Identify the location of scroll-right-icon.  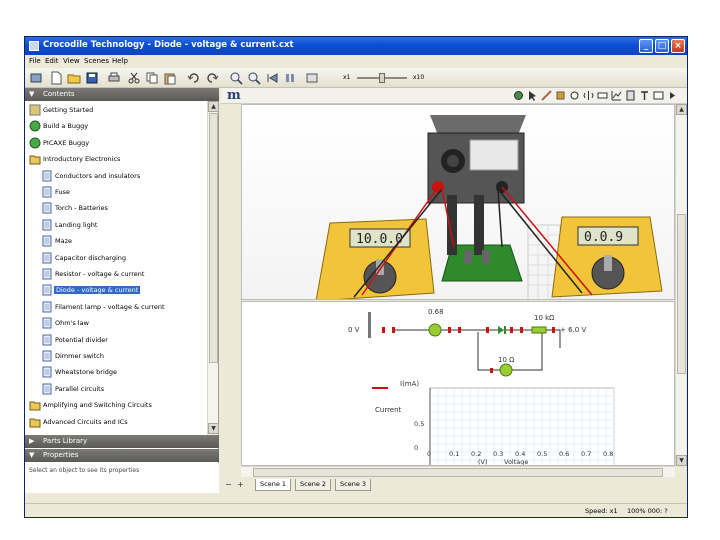
(672, 95).